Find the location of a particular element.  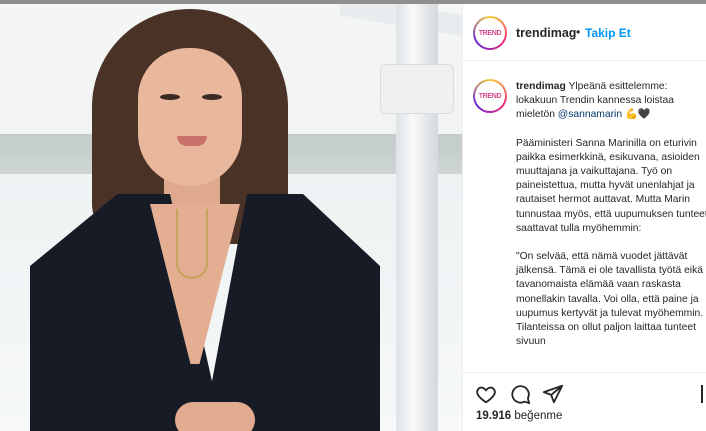

caption-username-link: trendimag is located at coordinates (541, 86).